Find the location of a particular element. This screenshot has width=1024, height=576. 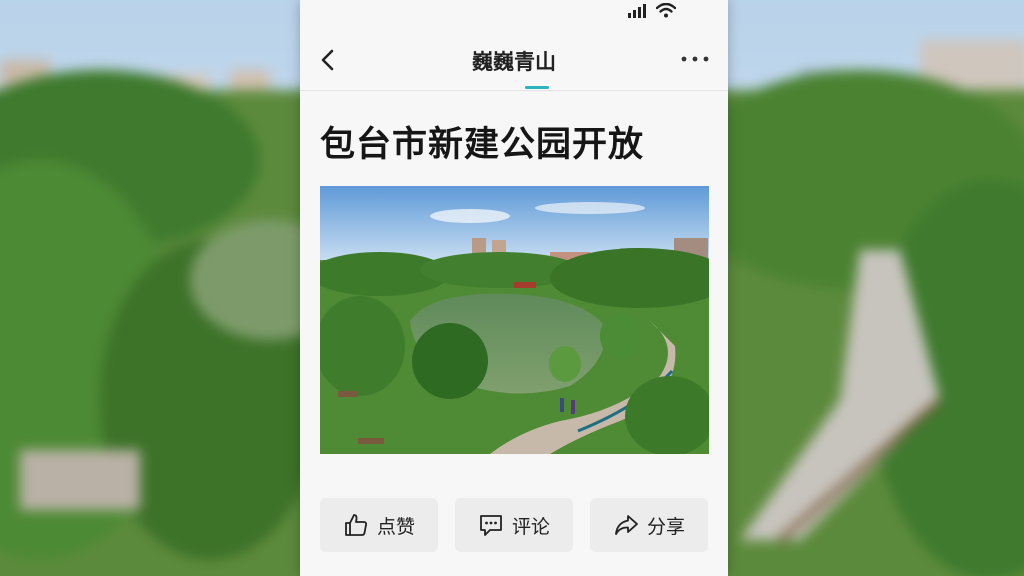

article-headline: 包台市新建公园开放 is located at coordinates (482, 145).